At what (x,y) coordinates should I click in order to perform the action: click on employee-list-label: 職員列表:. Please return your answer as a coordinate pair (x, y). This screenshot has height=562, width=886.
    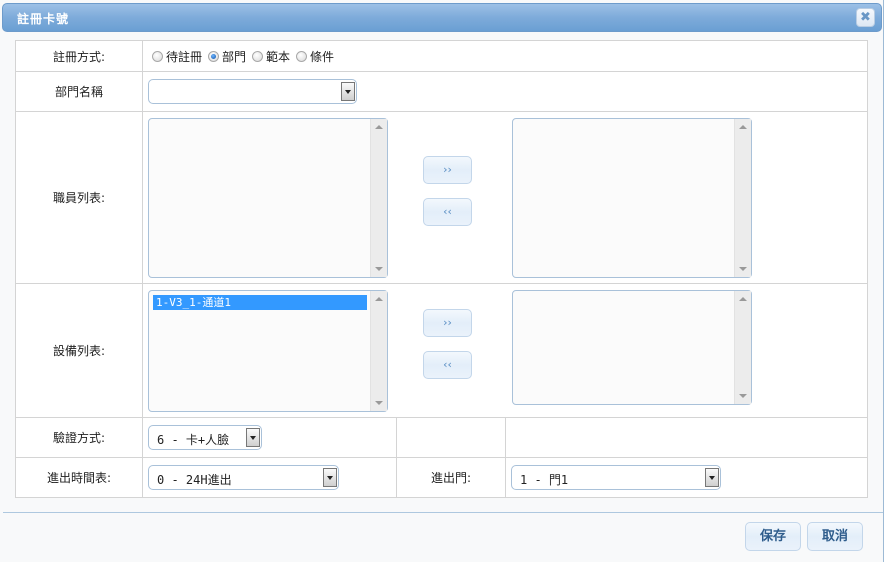
    Looking at the image, I should click on (79, 197).